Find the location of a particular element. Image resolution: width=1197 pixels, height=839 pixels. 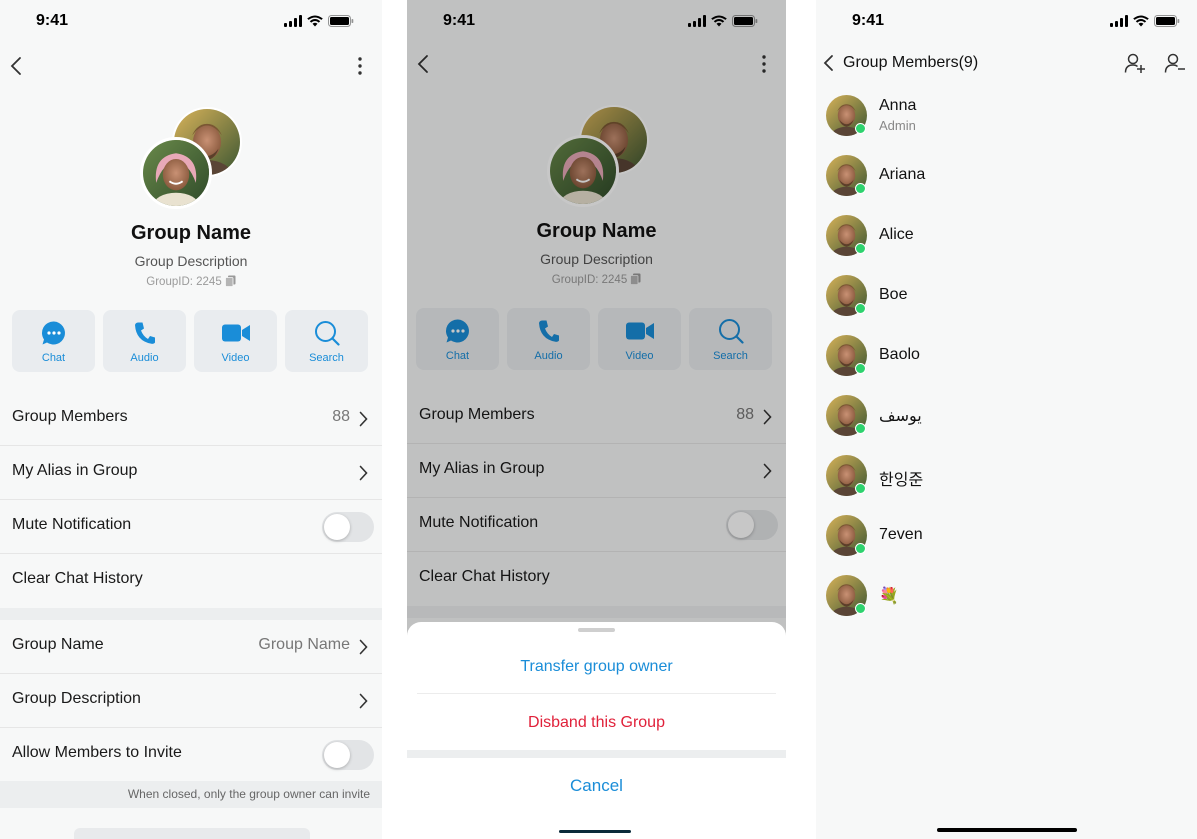

group-name-row: Group Name Group Name is located at coordinates (191, 647).